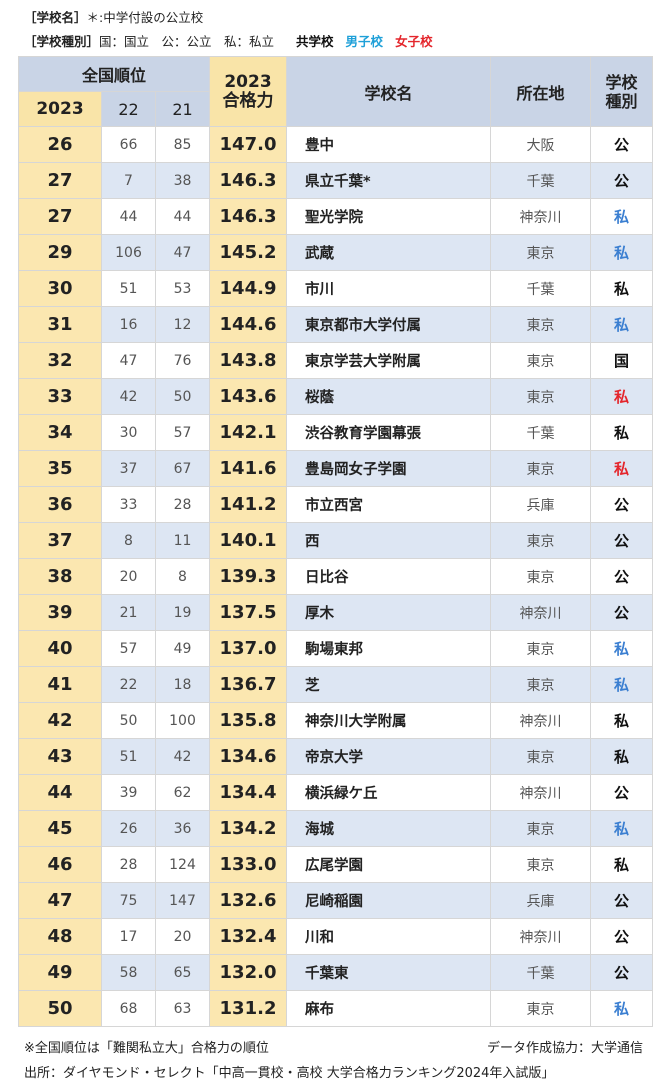  Describe the element at coordinates (388, 612) in the screenshot. I see `school-name-cell: 厚木` at that location.